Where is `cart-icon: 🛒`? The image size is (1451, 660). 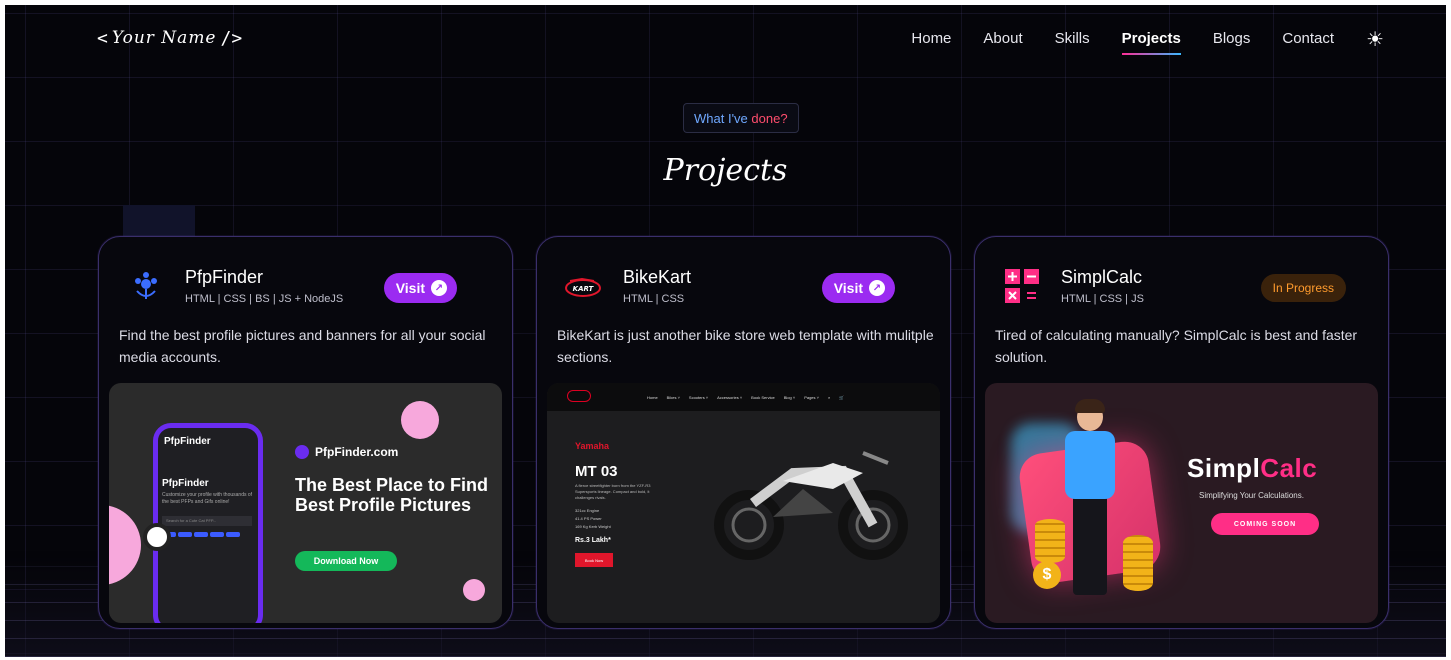 cart-icon: 🛒 is located at coordinates (842, 397).